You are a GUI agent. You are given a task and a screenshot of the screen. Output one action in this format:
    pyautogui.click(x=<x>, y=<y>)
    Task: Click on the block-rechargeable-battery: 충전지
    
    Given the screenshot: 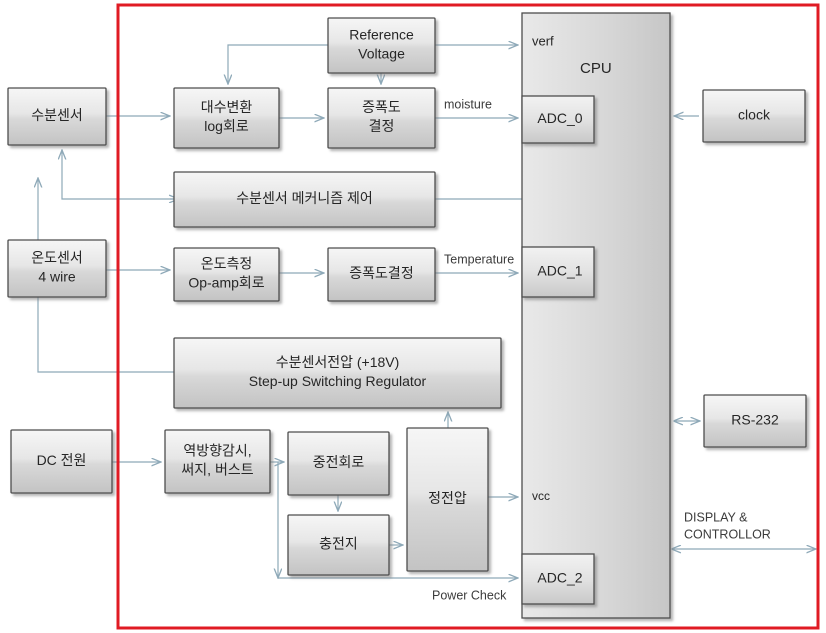 What is the action you would take?
    pyautogui.click(x=338, y=545)
    